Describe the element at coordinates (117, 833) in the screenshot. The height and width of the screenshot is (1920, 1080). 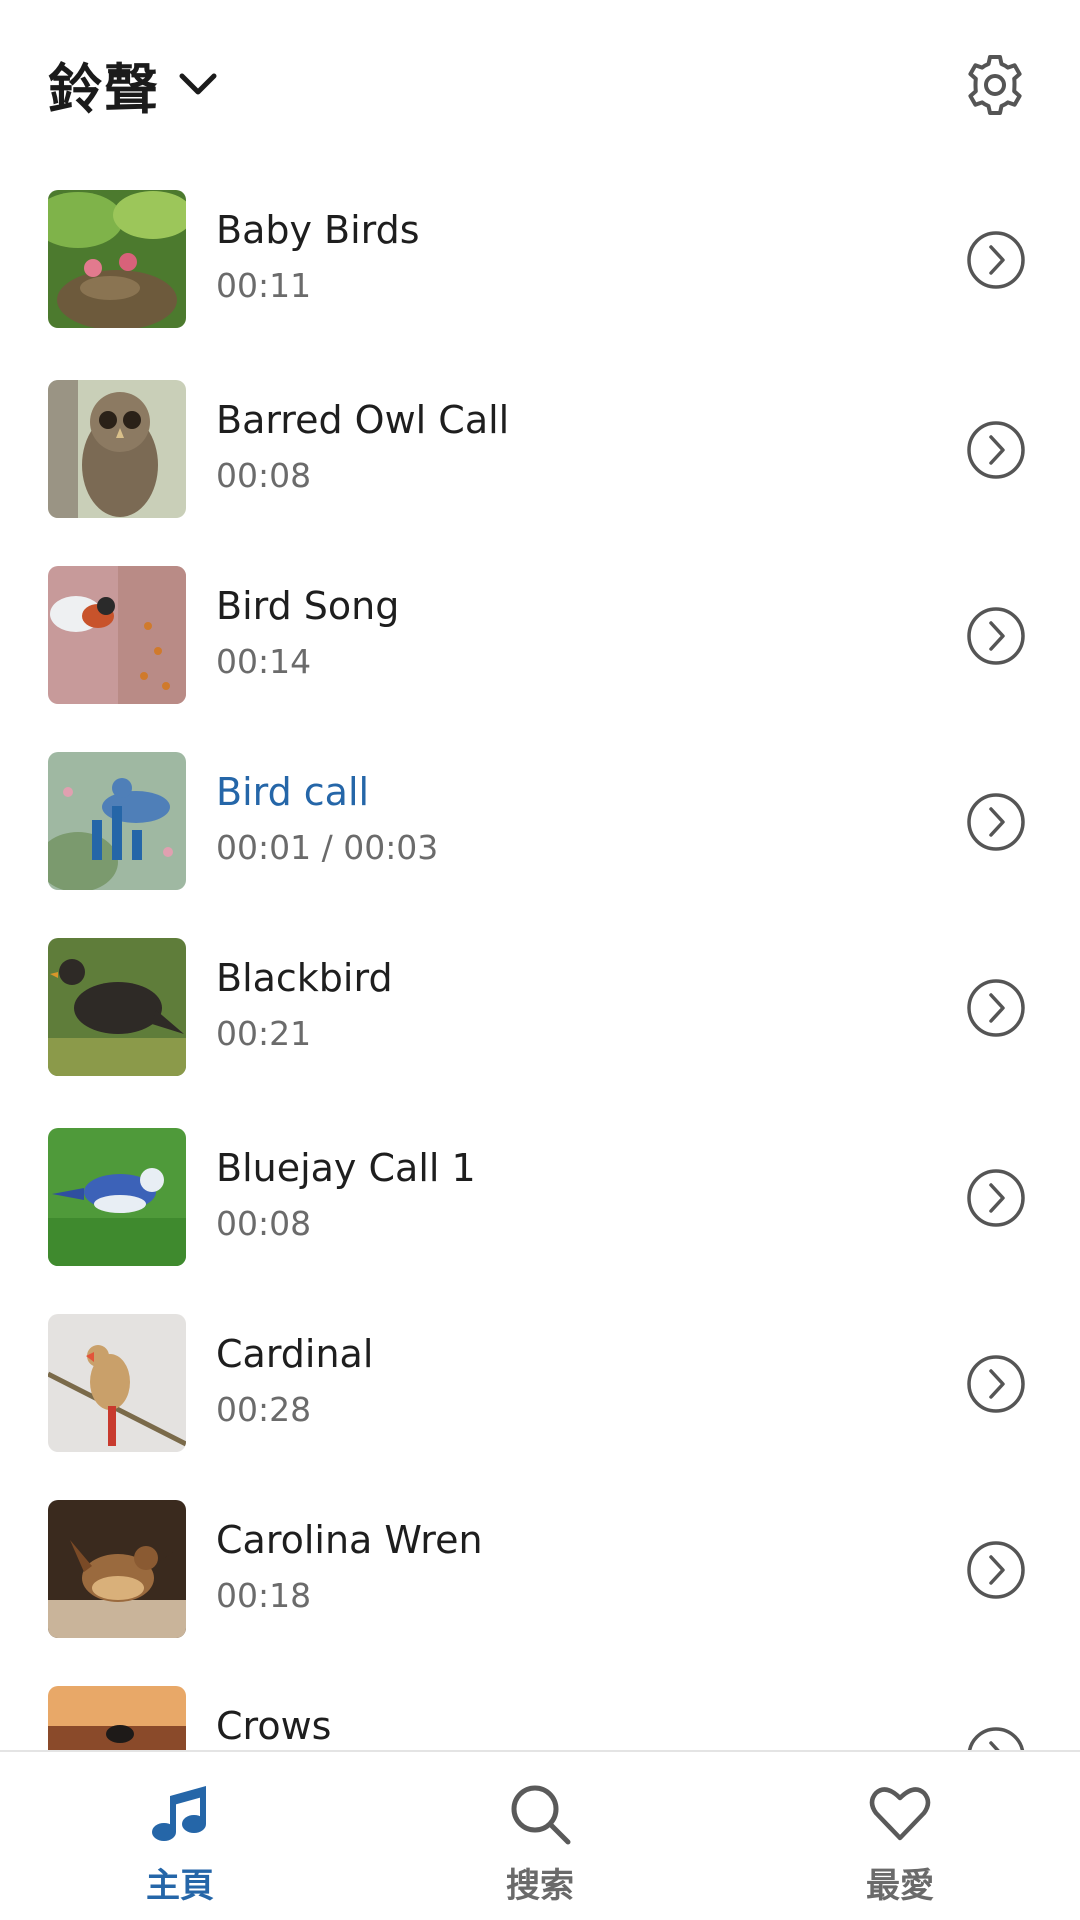
I see `equalizer-icon` at that location.